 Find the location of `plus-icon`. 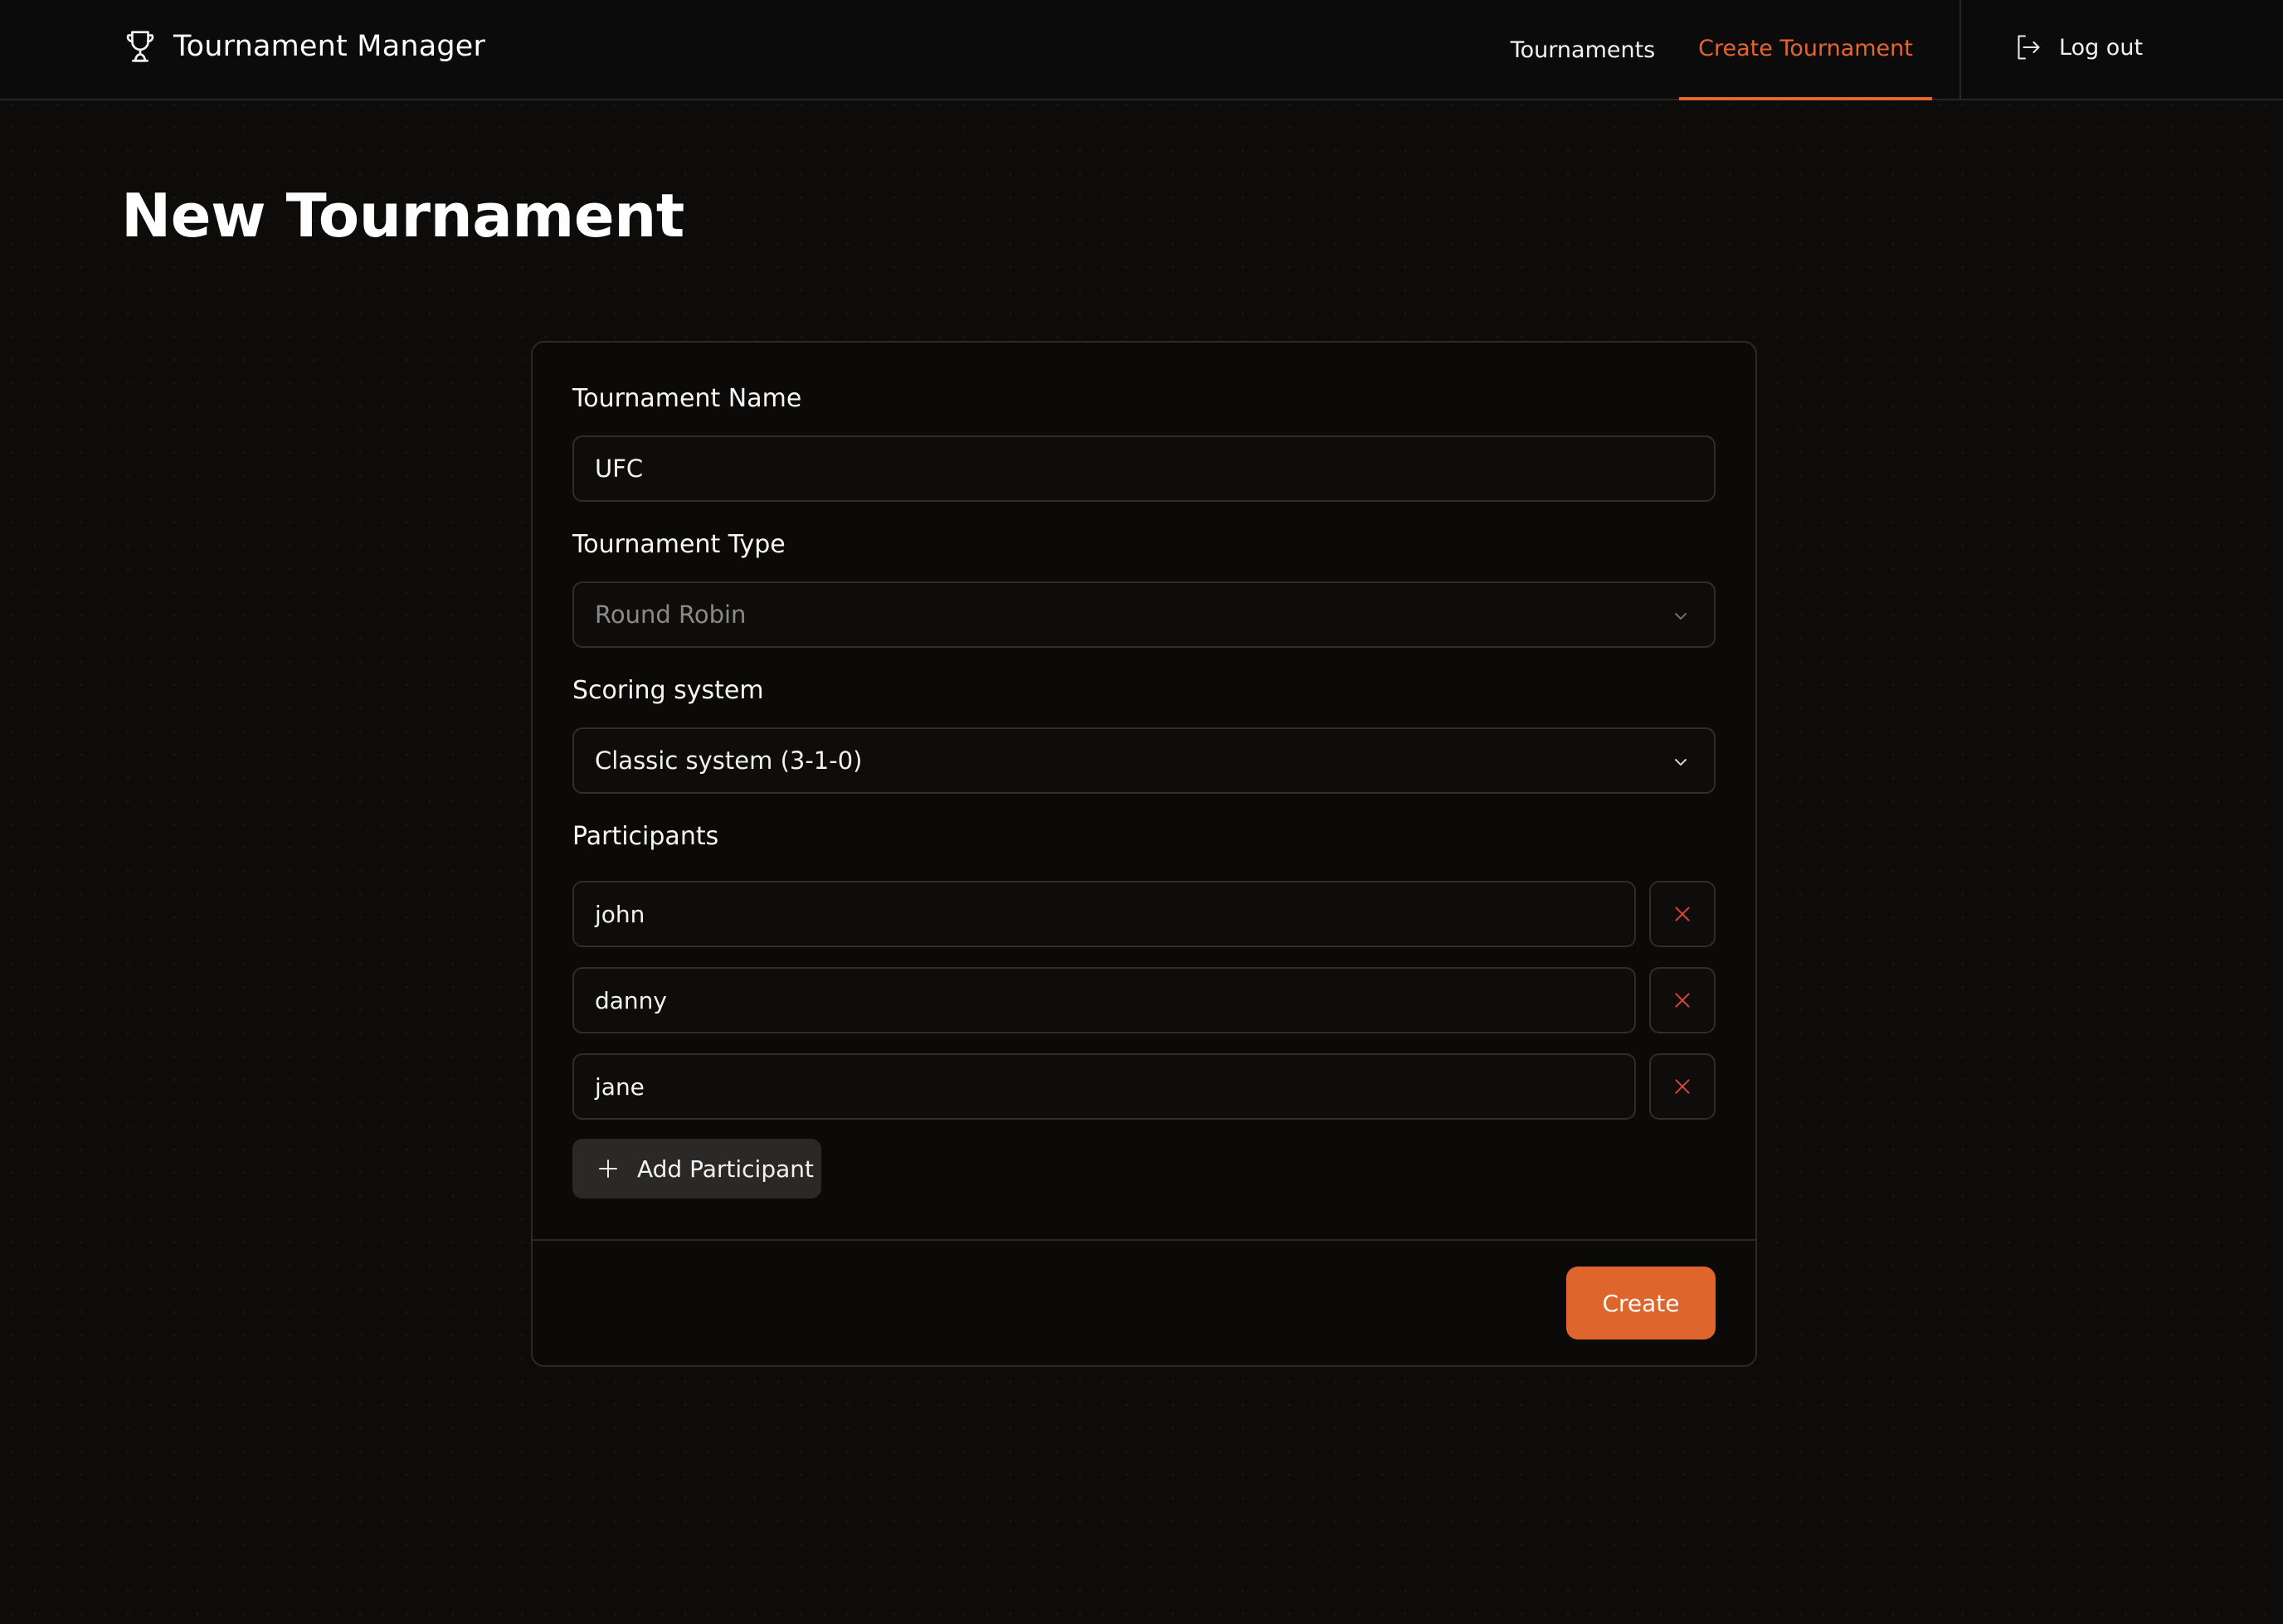

plus-icon is located at coordinates (608, 1169).